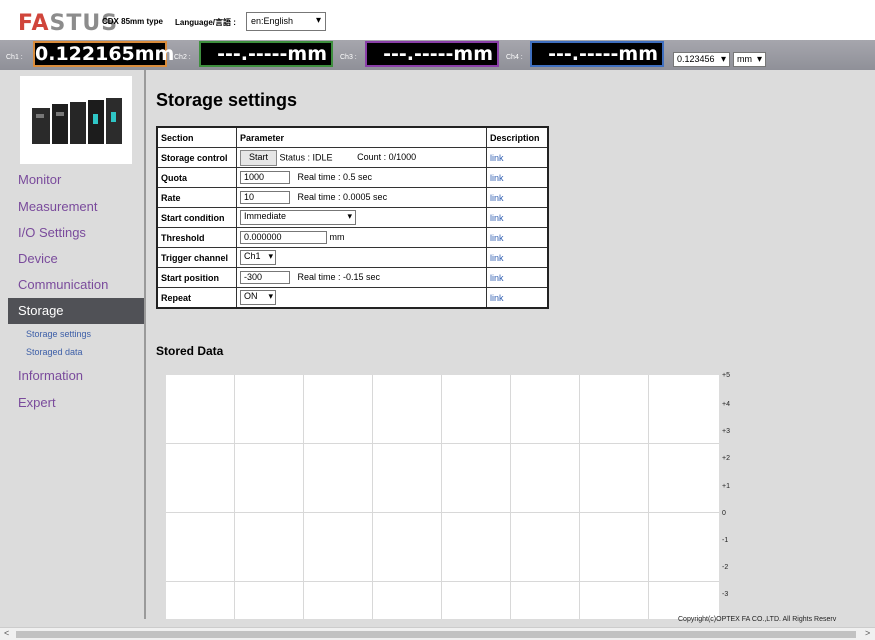  What do you see at coordinates (76, 311) in the screenshot?
I see `sidebar-item-storage: Storage` at bounding box center [76, 311].